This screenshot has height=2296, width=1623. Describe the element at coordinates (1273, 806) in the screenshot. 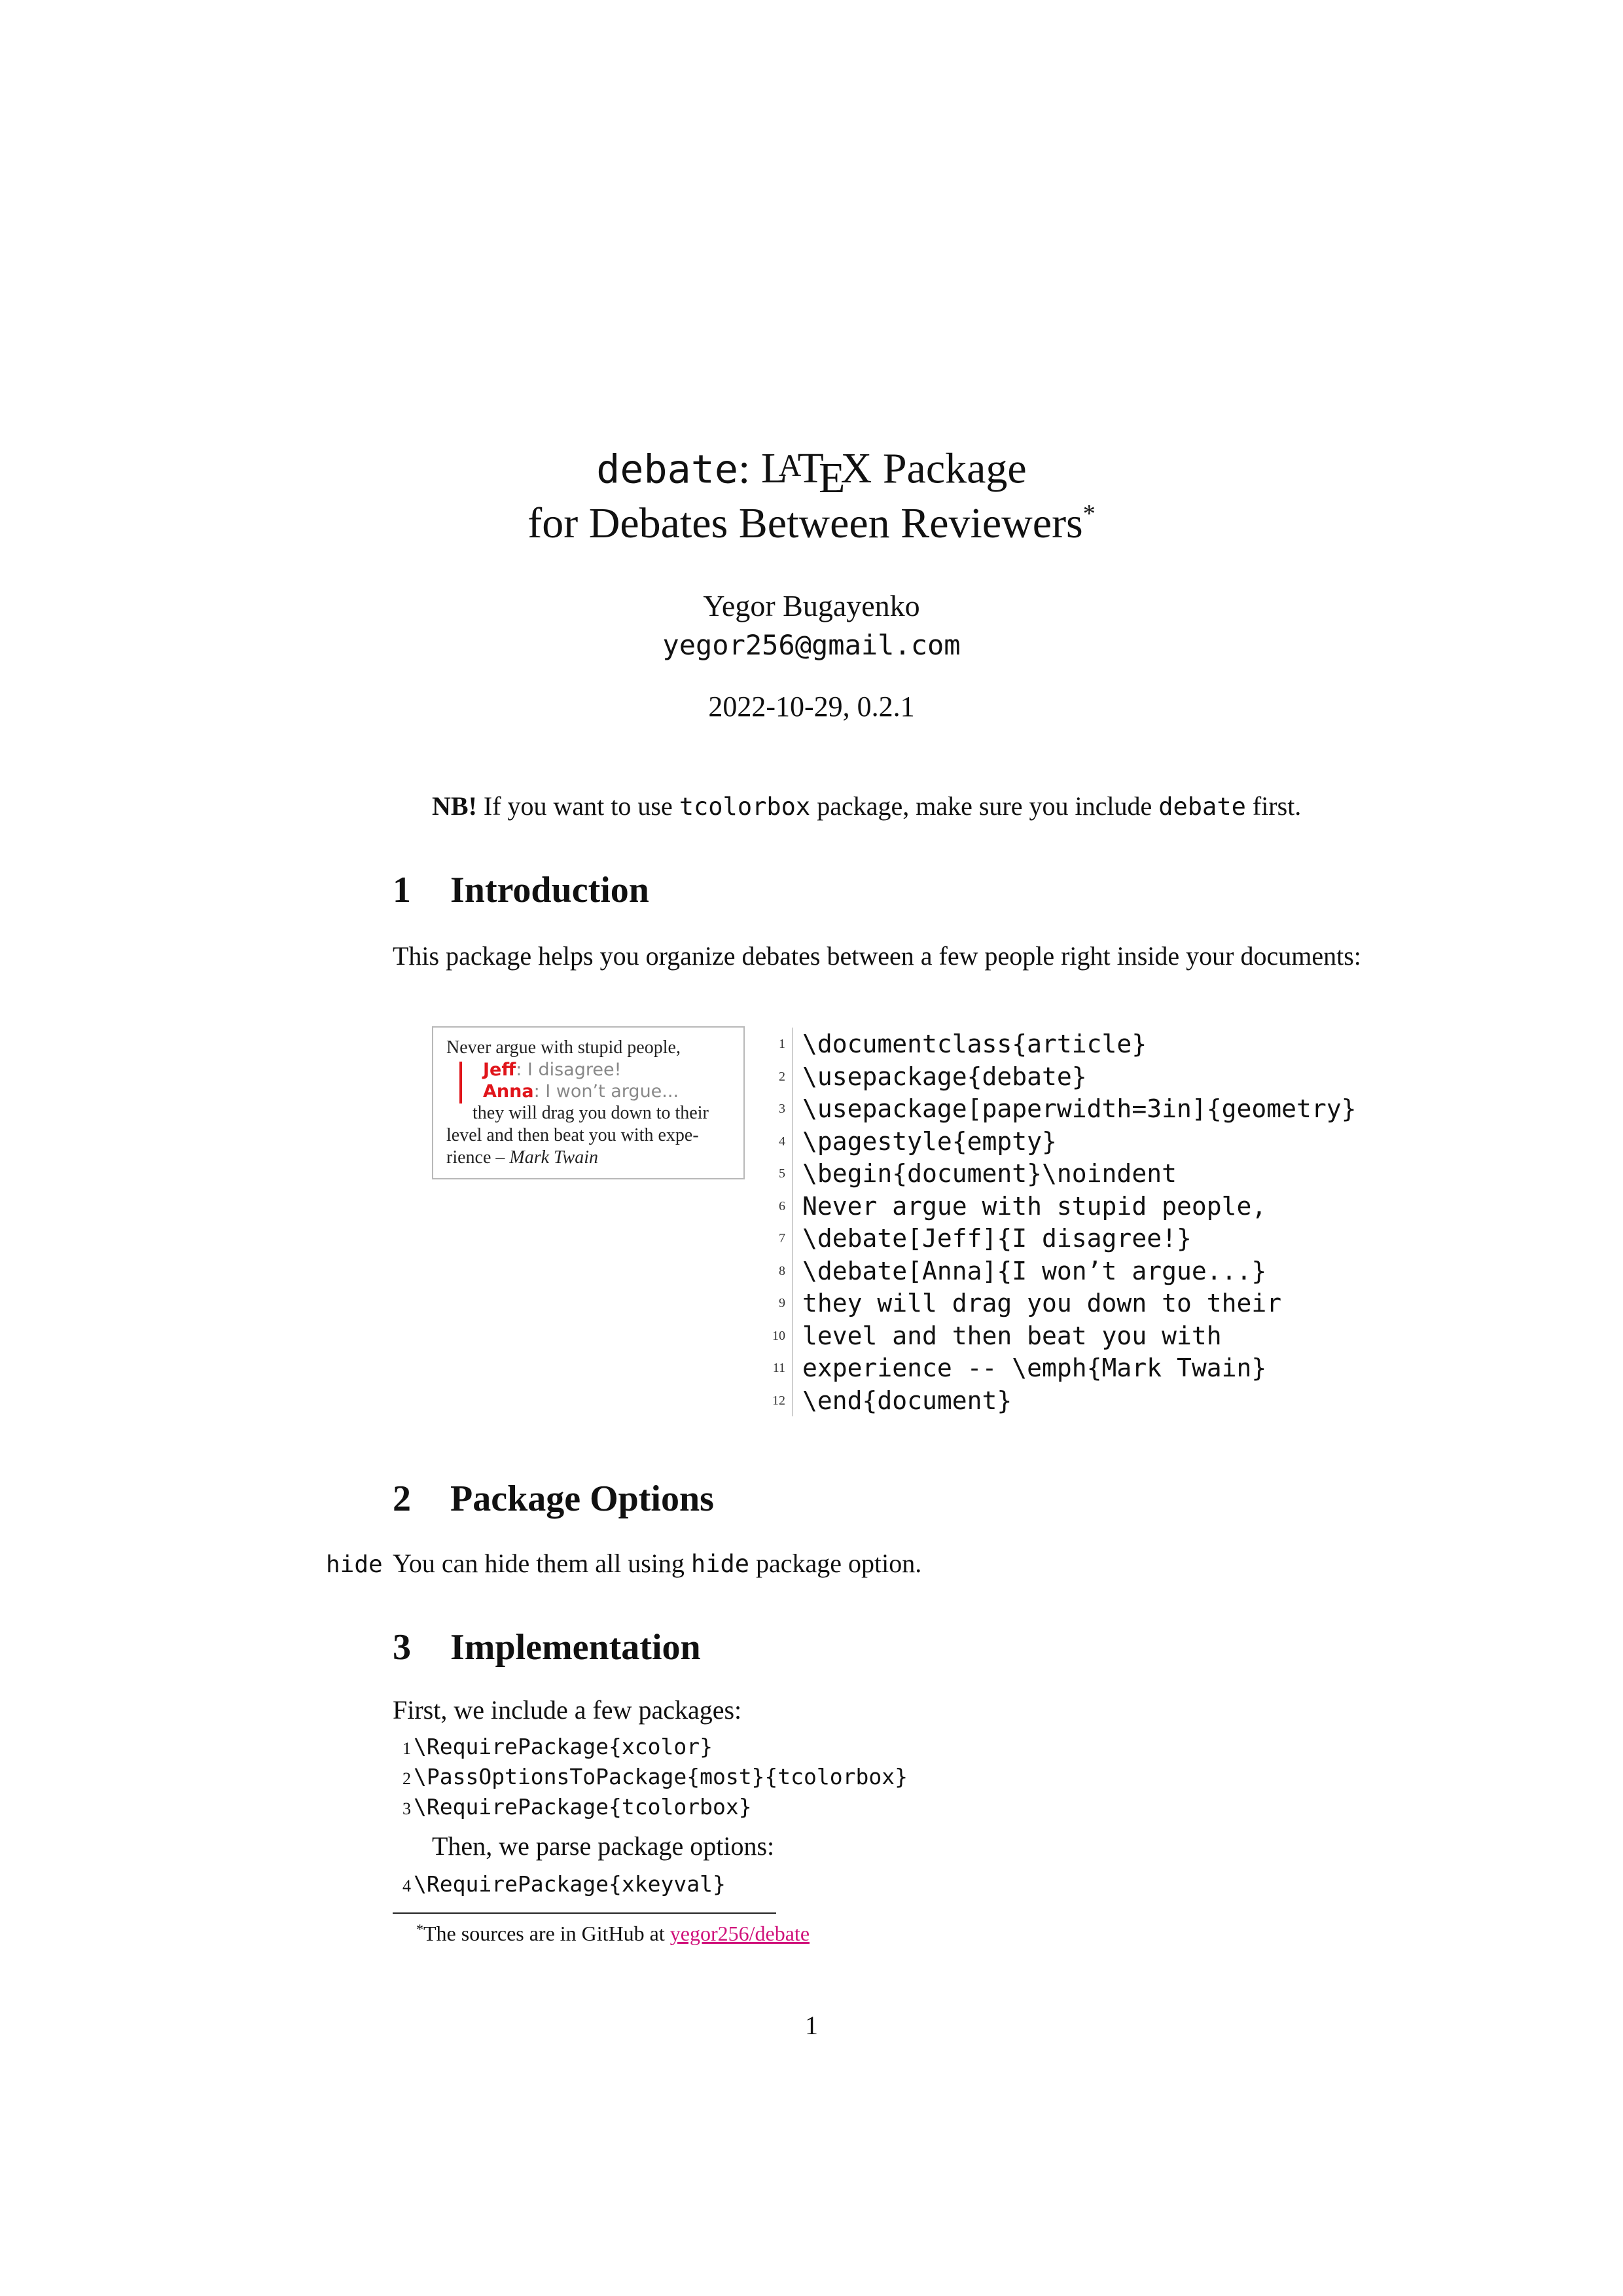

I see `nb-text-3: first.` at that location.